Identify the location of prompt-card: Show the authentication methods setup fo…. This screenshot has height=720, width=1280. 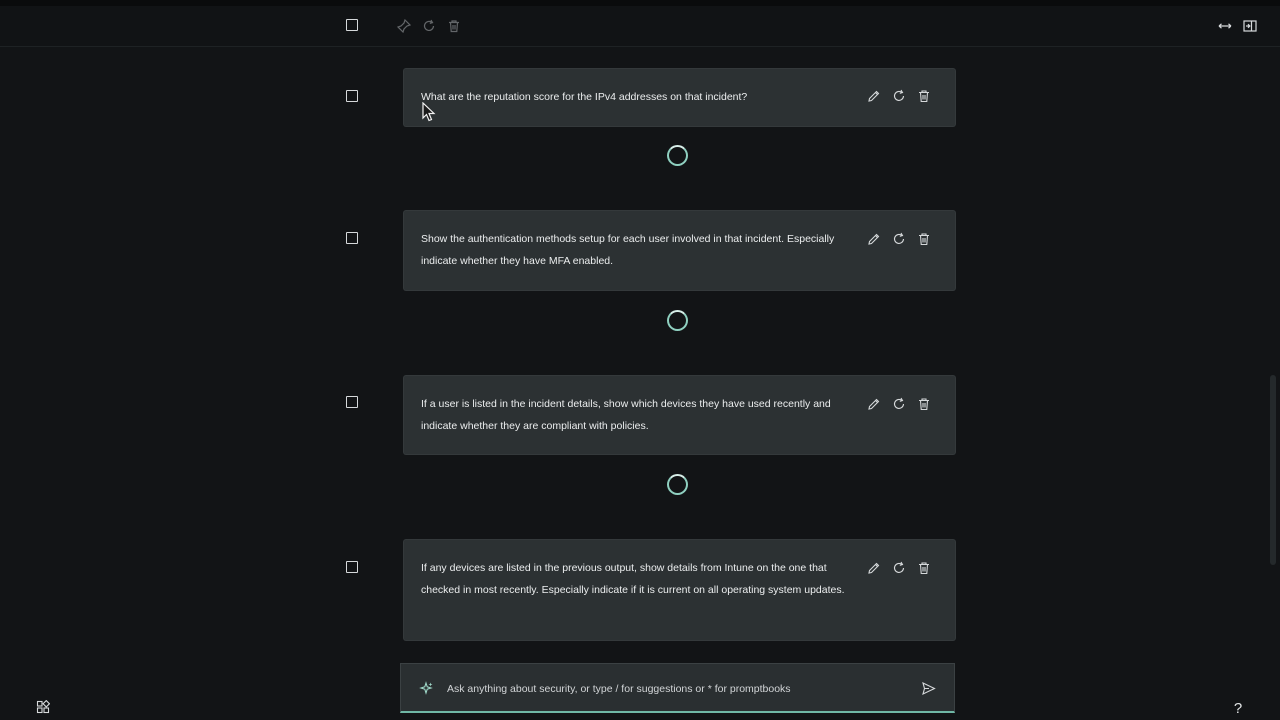
(679, 250).